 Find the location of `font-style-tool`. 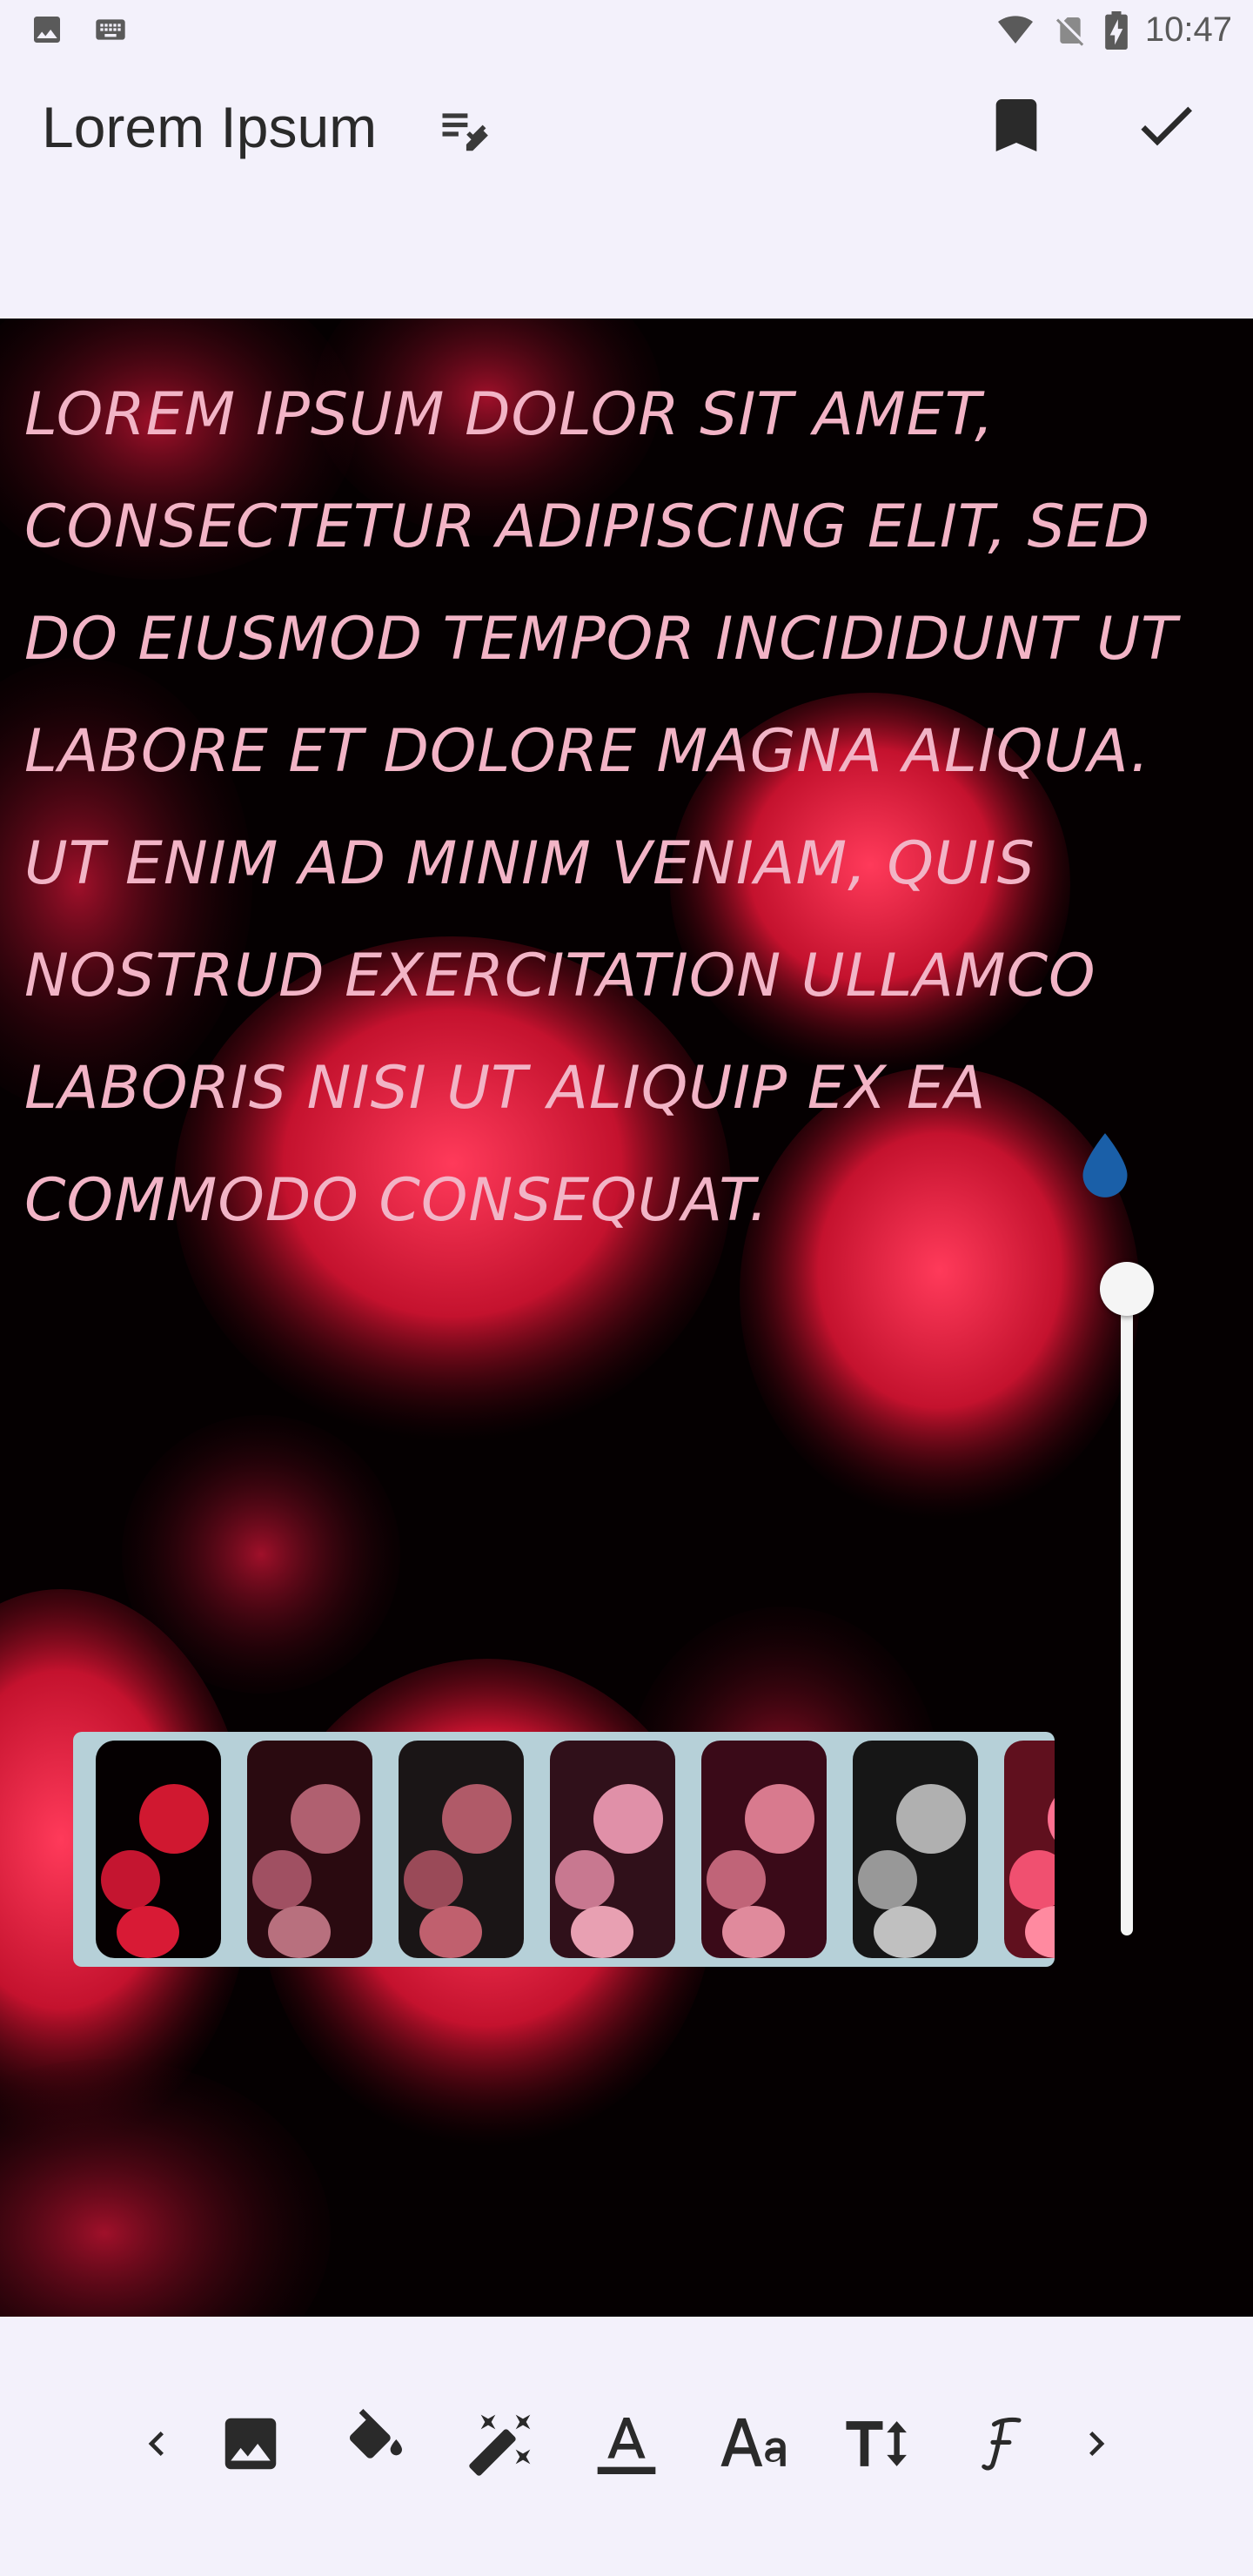

font-style-tool is located at coordinates (1002, 2443).